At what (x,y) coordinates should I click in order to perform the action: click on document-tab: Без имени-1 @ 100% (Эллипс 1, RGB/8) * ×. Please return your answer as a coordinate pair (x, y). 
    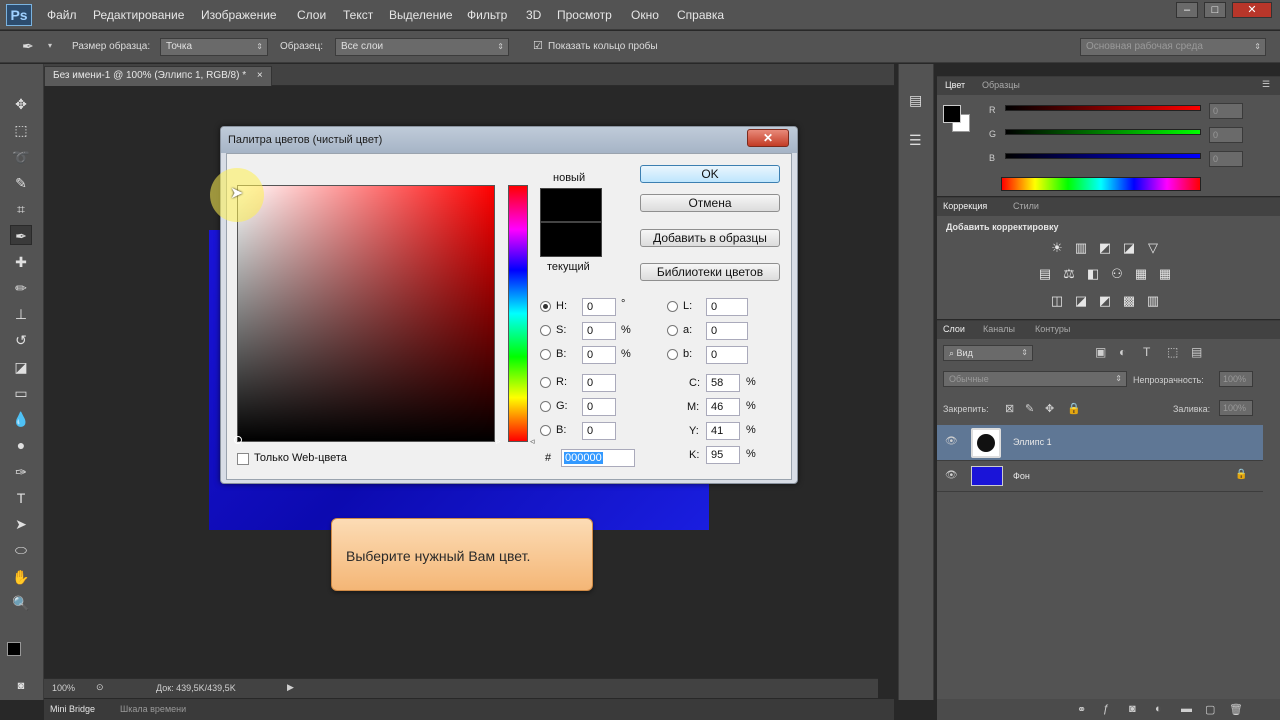
    Looking at the image, I should click on (158, 76).